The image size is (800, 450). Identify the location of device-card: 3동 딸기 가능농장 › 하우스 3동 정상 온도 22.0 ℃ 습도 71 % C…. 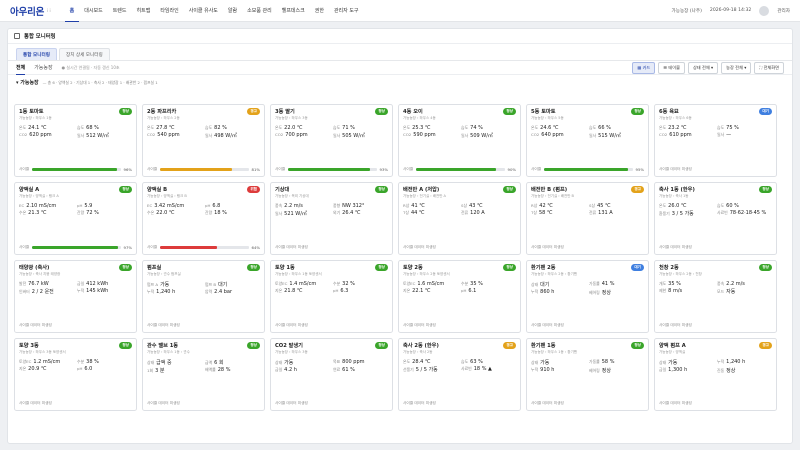
(331, 140).